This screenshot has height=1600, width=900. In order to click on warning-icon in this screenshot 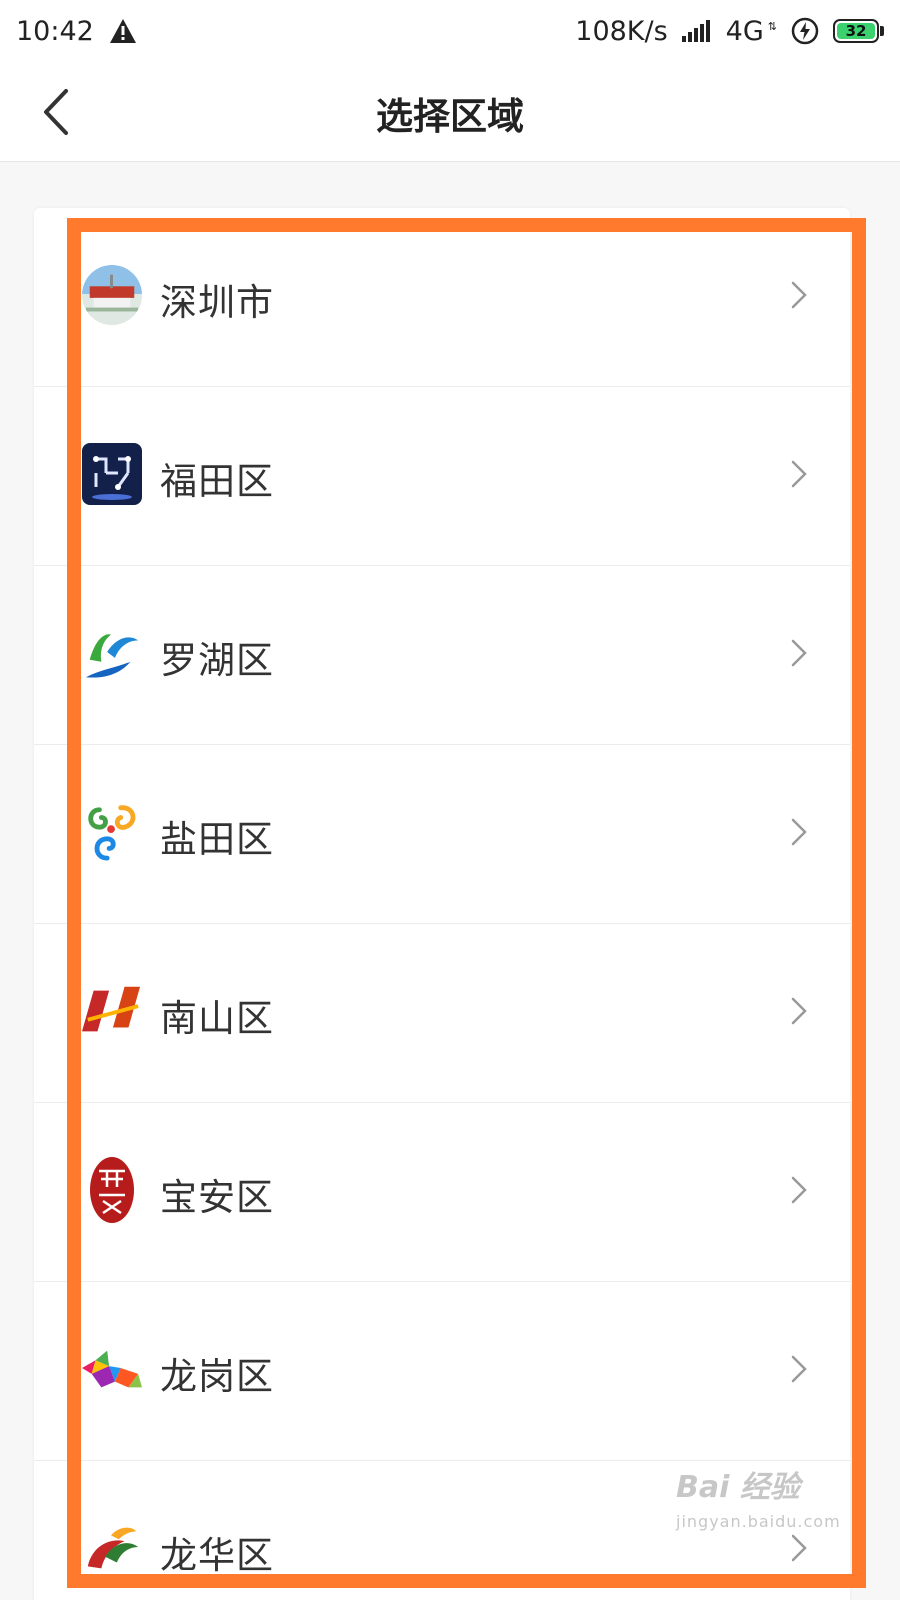, I will do `click(122, 31)`.